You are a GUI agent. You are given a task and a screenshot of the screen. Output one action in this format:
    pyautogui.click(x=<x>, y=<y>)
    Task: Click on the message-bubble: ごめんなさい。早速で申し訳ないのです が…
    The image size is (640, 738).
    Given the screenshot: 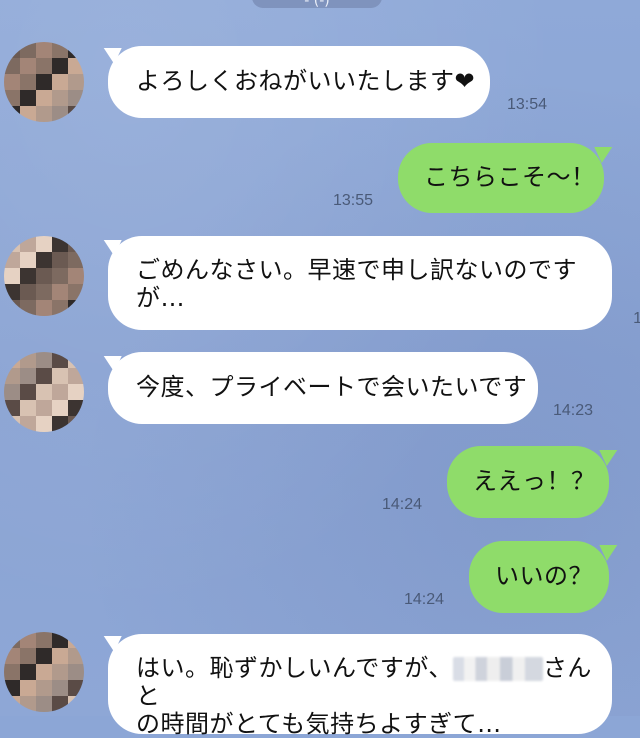 What is the action you would take?
    pyautogui.click(x=360, y=283)
    